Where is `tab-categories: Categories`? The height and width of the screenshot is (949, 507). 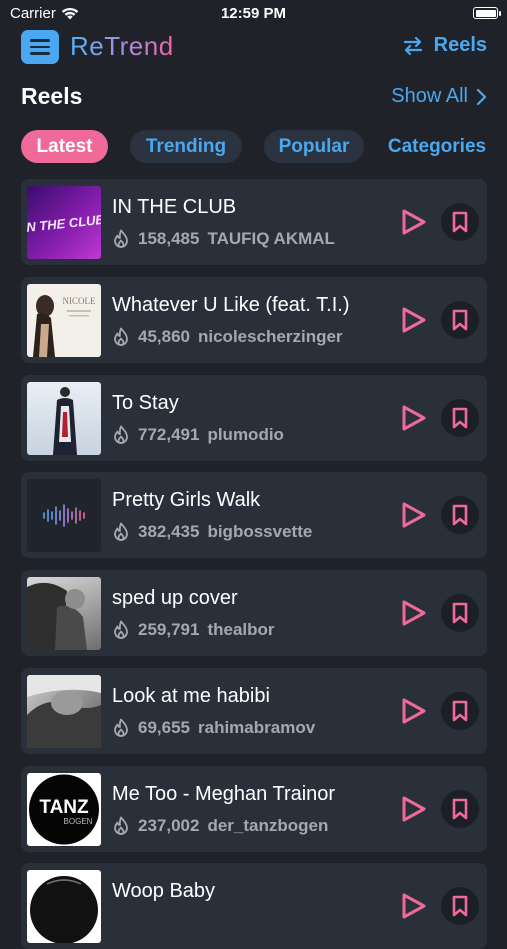
tab-categories: Categories is located at coordinates (437, 146).